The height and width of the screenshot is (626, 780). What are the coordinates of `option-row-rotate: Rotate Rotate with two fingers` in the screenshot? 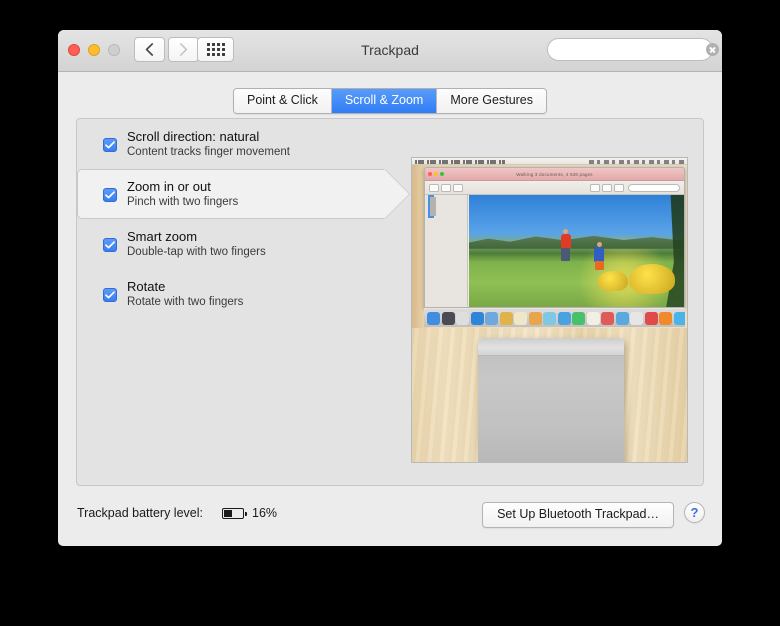 It's located at (247, 294).